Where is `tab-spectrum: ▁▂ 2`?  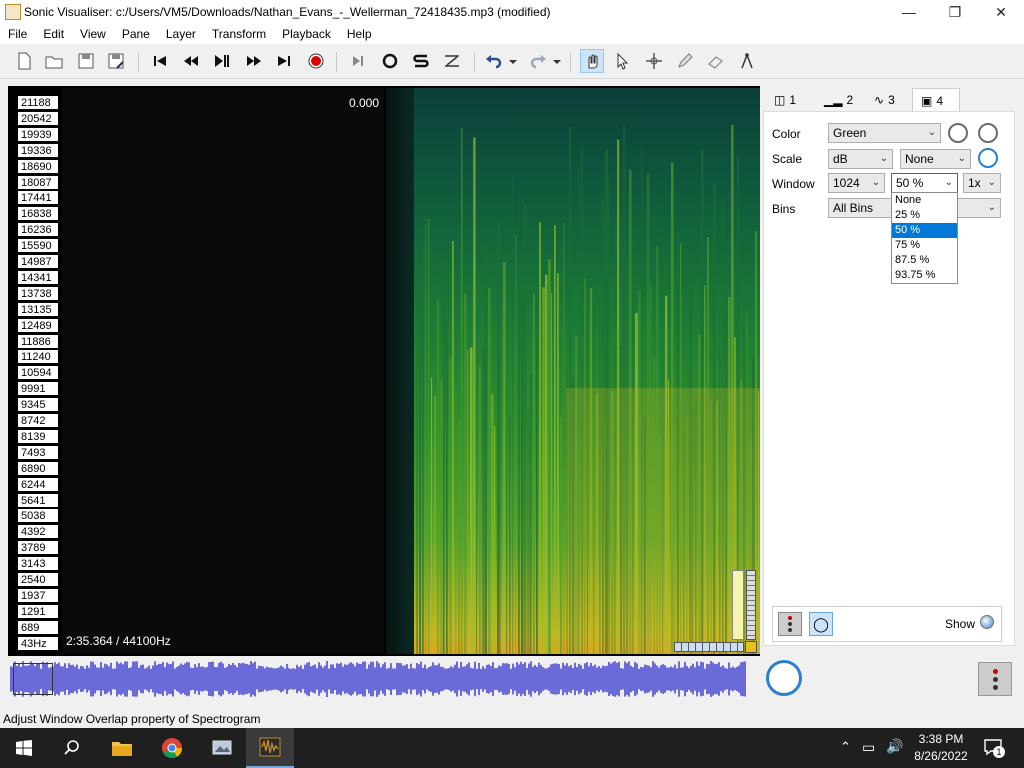
tab-spectrum: ▁▂ 2 is located at coordinates (838, 100).